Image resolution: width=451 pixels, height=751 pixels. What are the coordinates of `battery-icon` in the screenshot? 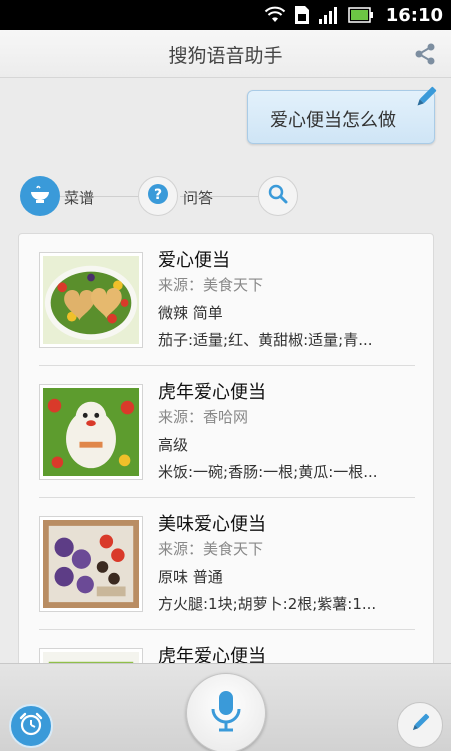 It's located at (360, 15).